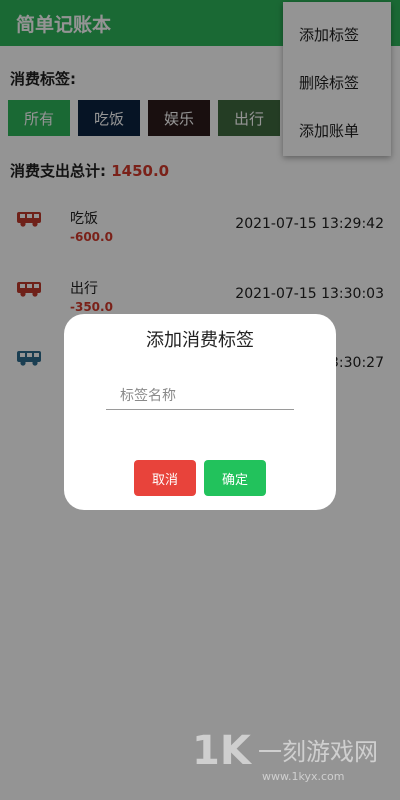  What do you see at coordinates (303, 776) in the screenshot?
I see `watermark-url: www.1kyx.com` at bounding box center [303, 776].